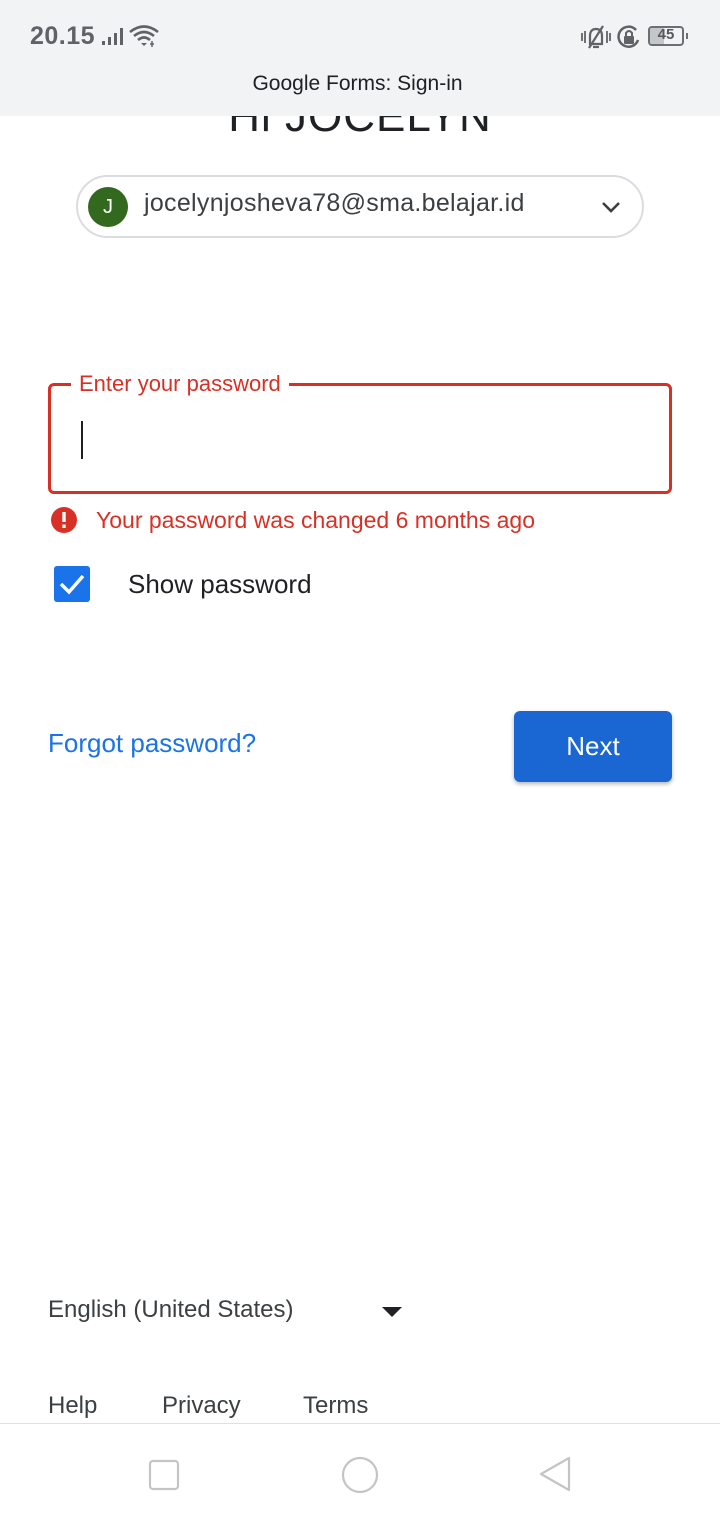 This screenshot has width=720, height=1520. Describe the element at coordinates (628, 36) in the screenshot. I see `rotation-lock-icon` at that location.